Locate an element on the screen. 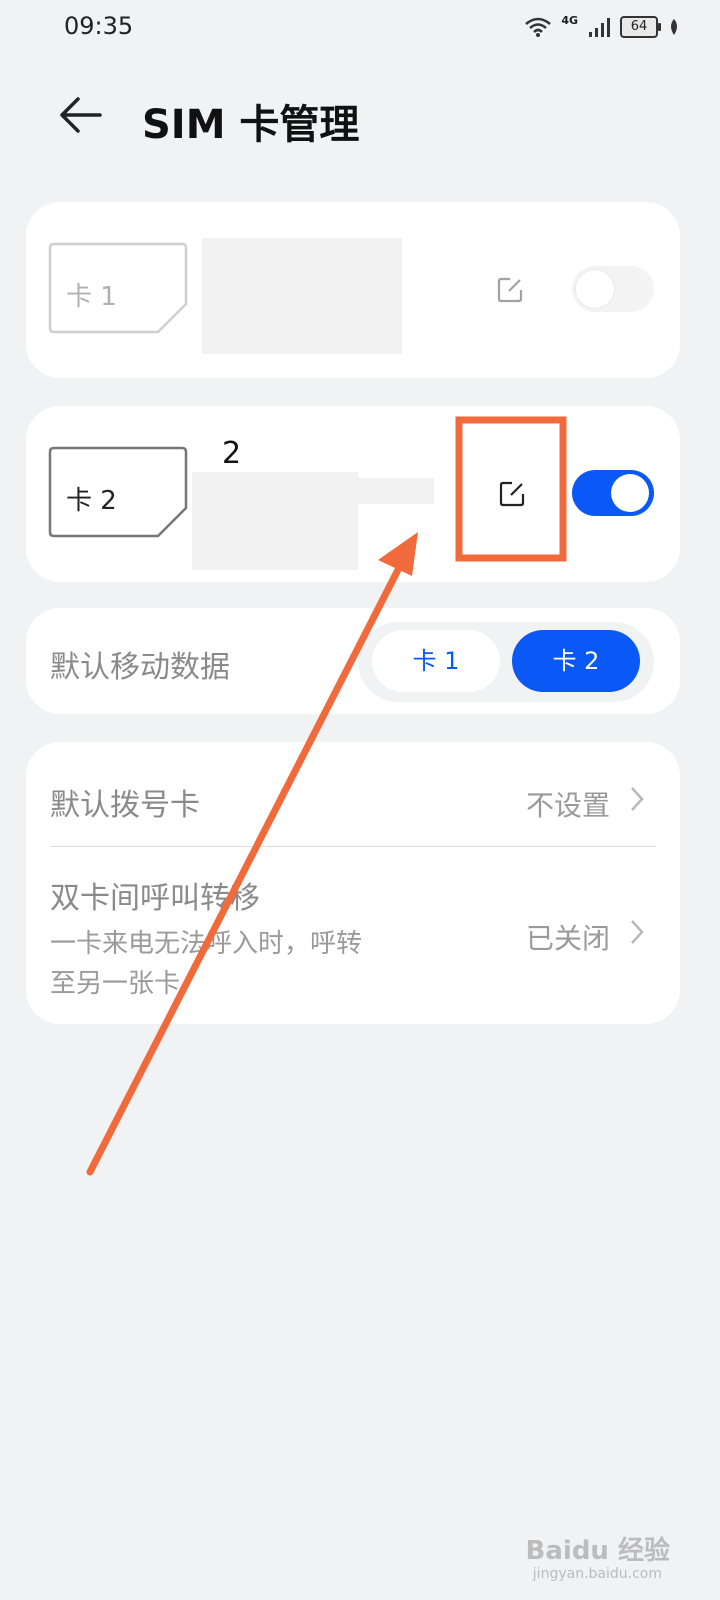 The width and height of the screenshot is (720, 1600). call-forward-row: 双卡间呼叫转移 一卡来电无法呼入时，呼转 至另一张卡 已关闭 is located at coordinates (353, 935).